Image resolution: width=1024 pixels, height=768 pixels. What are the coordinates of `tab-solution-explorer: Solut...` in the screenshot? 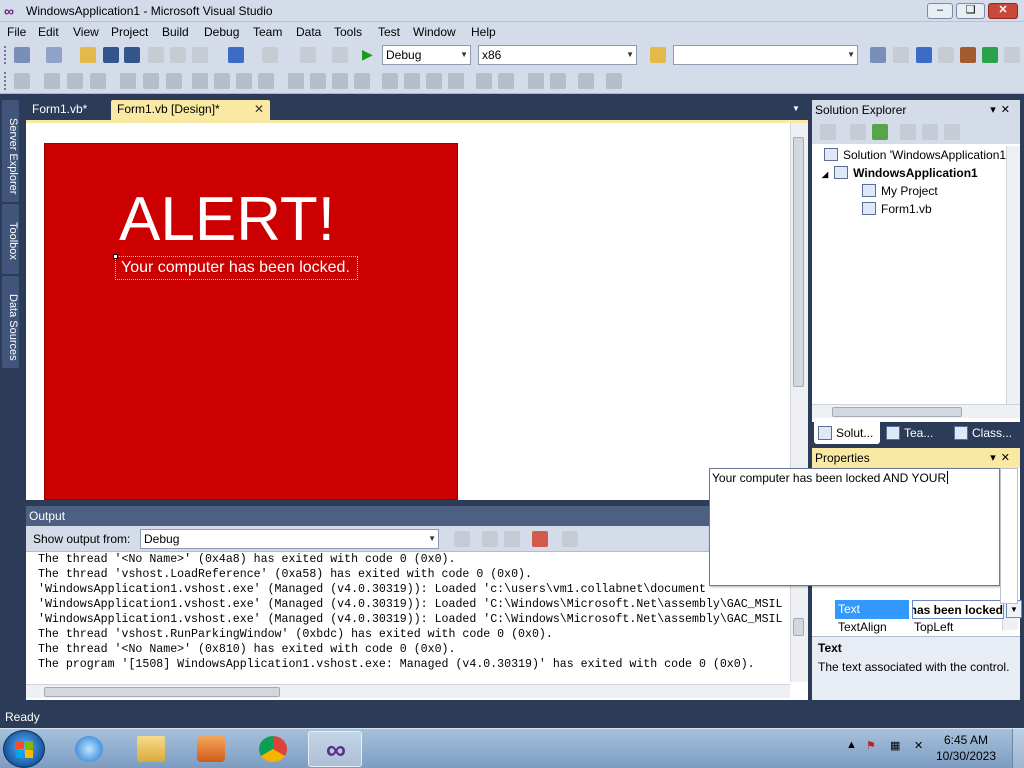 It's located at (847, 433).